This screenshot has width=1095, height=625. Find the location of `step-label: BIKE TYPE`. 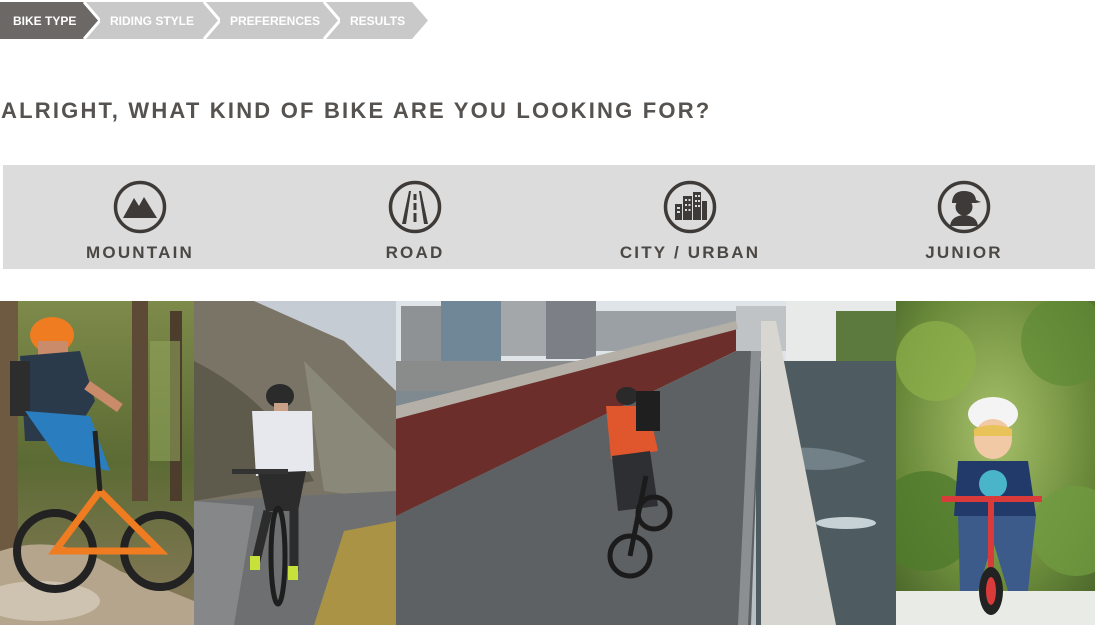

step-label: BIKE TYPE is located at coordinates (45, 20).